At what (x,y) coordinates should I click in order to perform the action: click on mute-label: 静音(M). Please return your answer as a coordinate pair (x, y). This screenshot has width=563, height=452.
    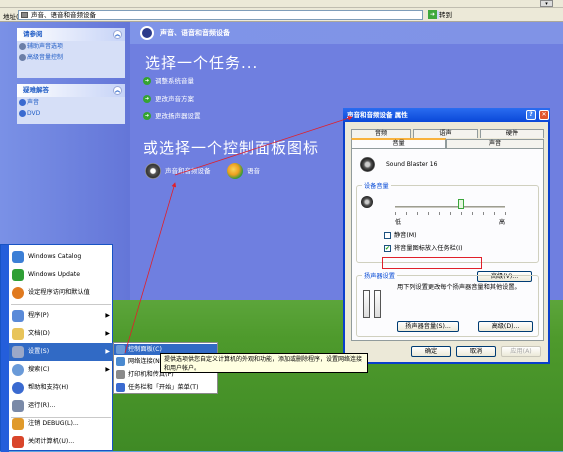
    Looking at the image, I should click on (405, 235).